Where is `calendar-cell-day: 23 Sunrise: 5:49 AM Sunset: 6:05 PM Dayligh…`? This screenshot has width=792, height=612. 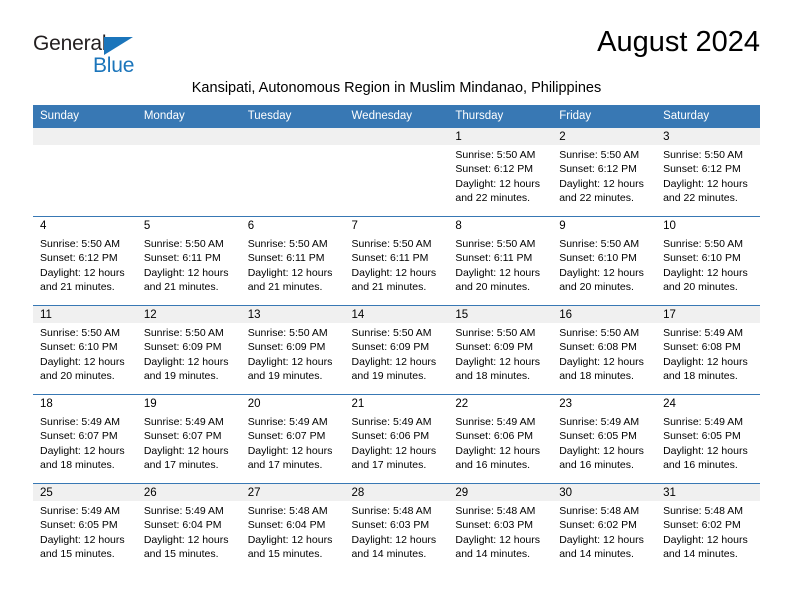
calendar-cell-day: 23 Sunrise: 5:49 AM Sunset: 6:05 PM Dayligh… is located at coordinates (604, 438).